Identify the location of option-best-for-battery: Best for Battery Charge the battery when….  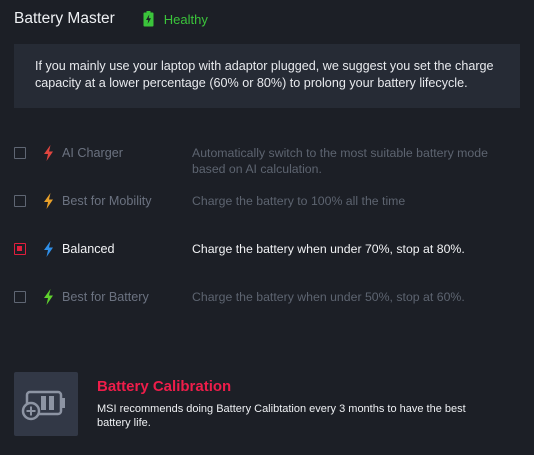
(267, 296).